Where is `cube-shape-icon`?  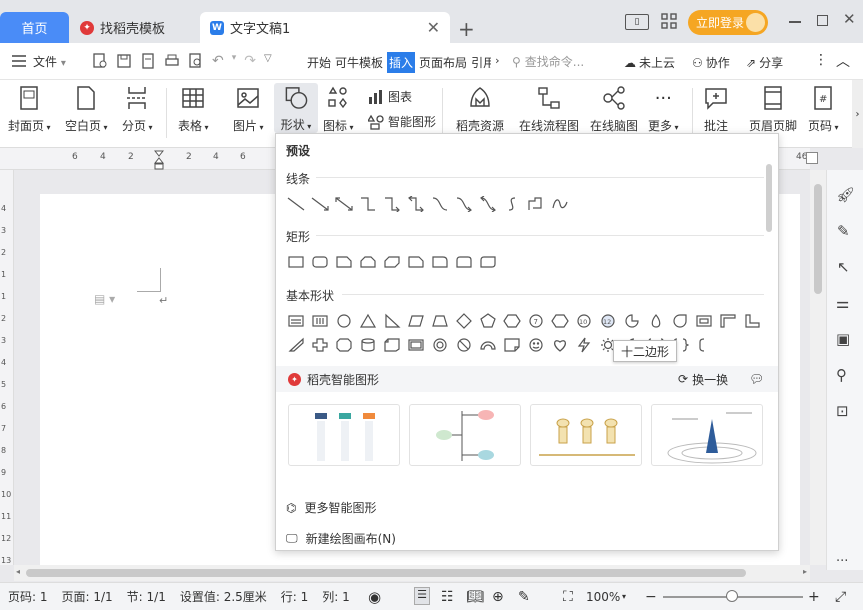 cube-shape-icon is located at coordinates (392, 345).